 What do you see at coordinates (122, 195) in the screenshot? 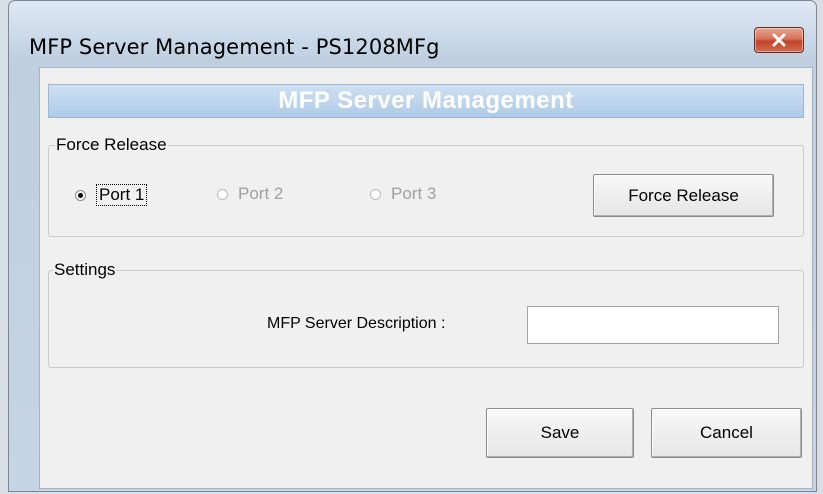
I see `port-1-label: Port 1` at bounding box center [122, 195].